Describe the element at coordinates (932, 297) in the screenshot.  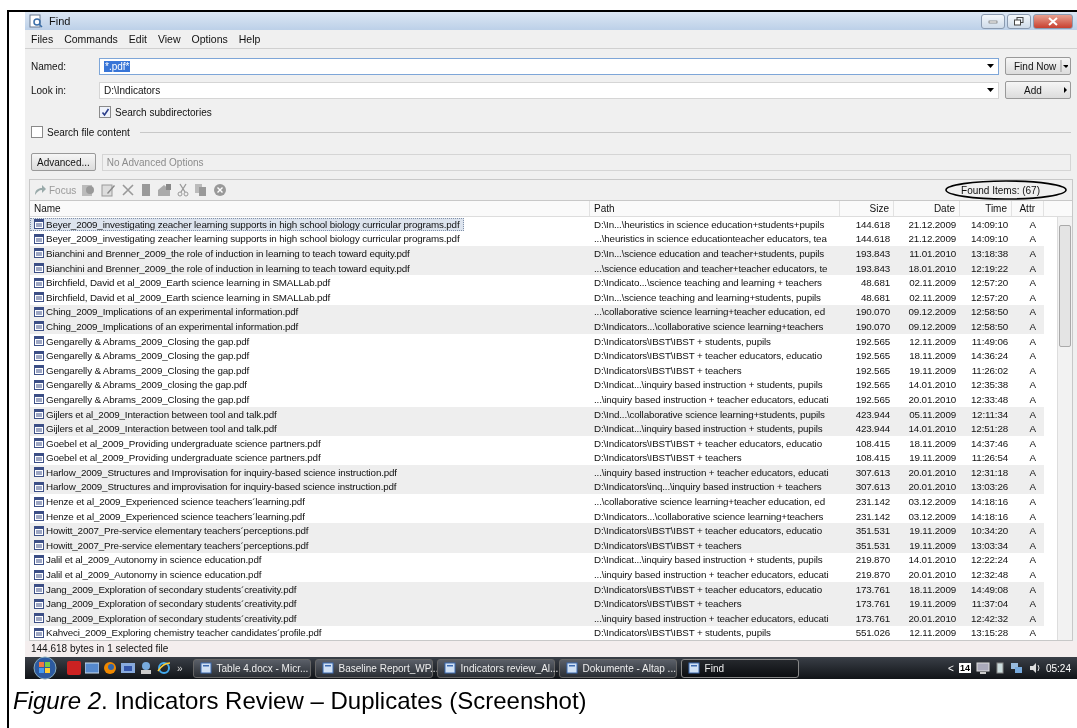
I see `date-cell-text: 02.11.2009` at that location.